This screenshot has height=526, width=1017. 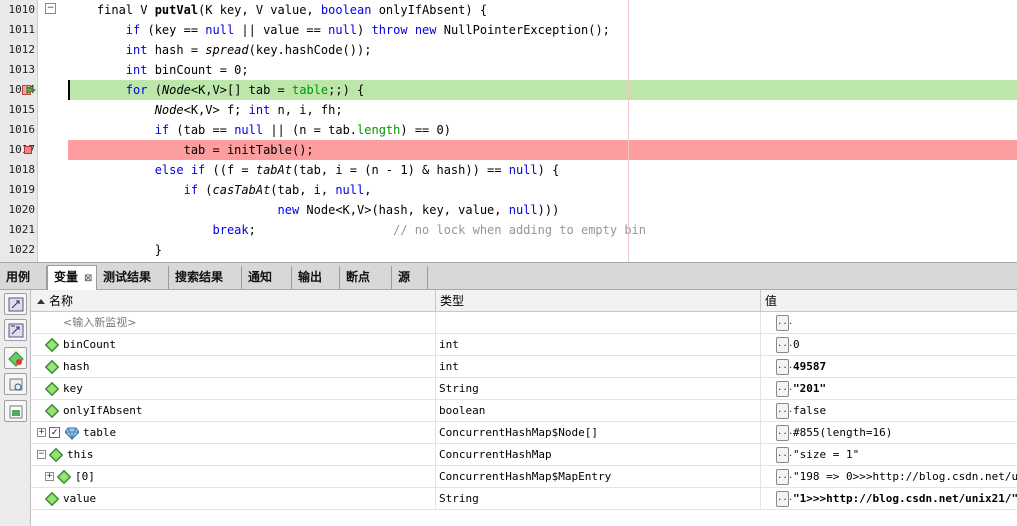 I want to click on settings-icon, so click(x=16, y=384).